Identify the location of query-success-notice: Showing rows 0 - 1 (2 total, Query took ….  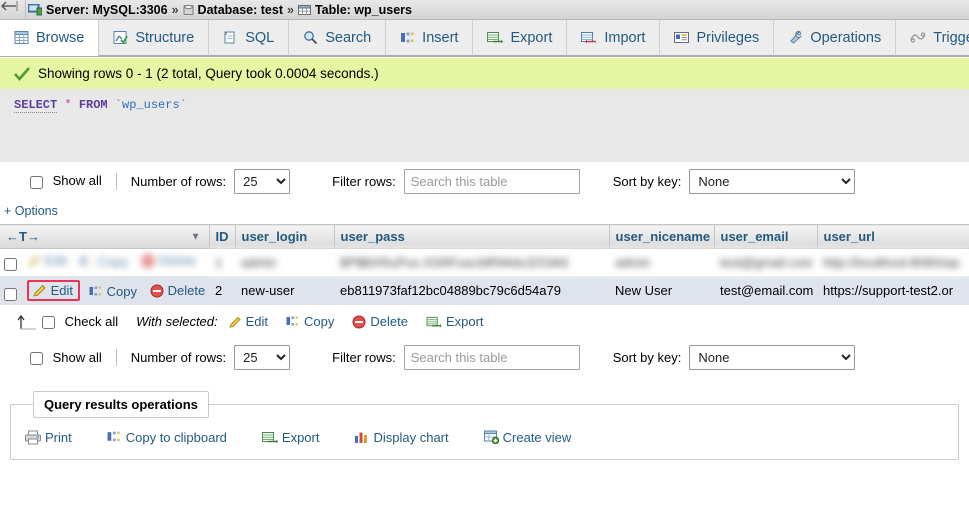
(484, 73).